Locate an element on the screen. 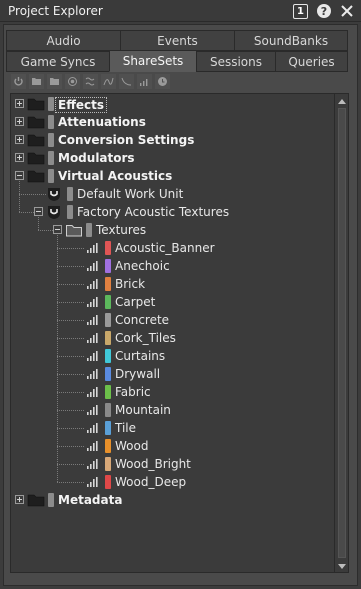 This screenshot has width=361, height=589. clock-icon is located at coordinates (162, 81).